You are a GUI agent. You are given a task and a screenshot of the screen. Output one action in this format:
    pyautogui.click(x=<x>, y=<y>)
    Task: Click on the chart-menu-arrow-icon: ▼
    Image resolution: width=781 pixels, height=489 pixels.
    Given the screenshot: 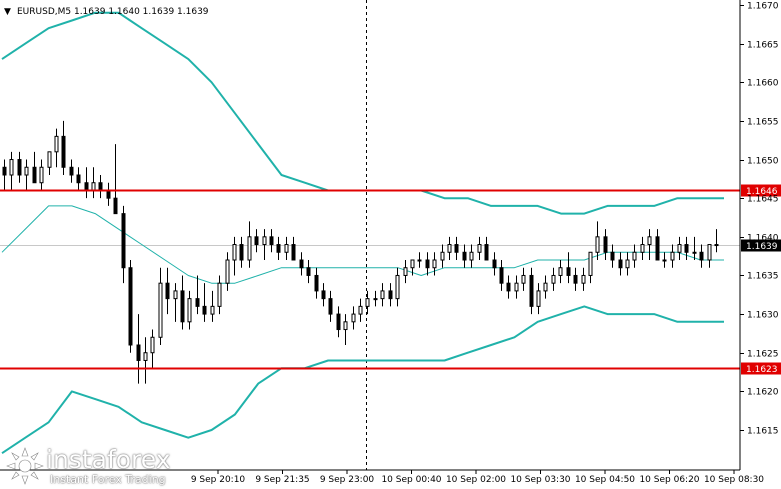 What is the action you would take?
    pyautogui.click(x=7, y=12)
    